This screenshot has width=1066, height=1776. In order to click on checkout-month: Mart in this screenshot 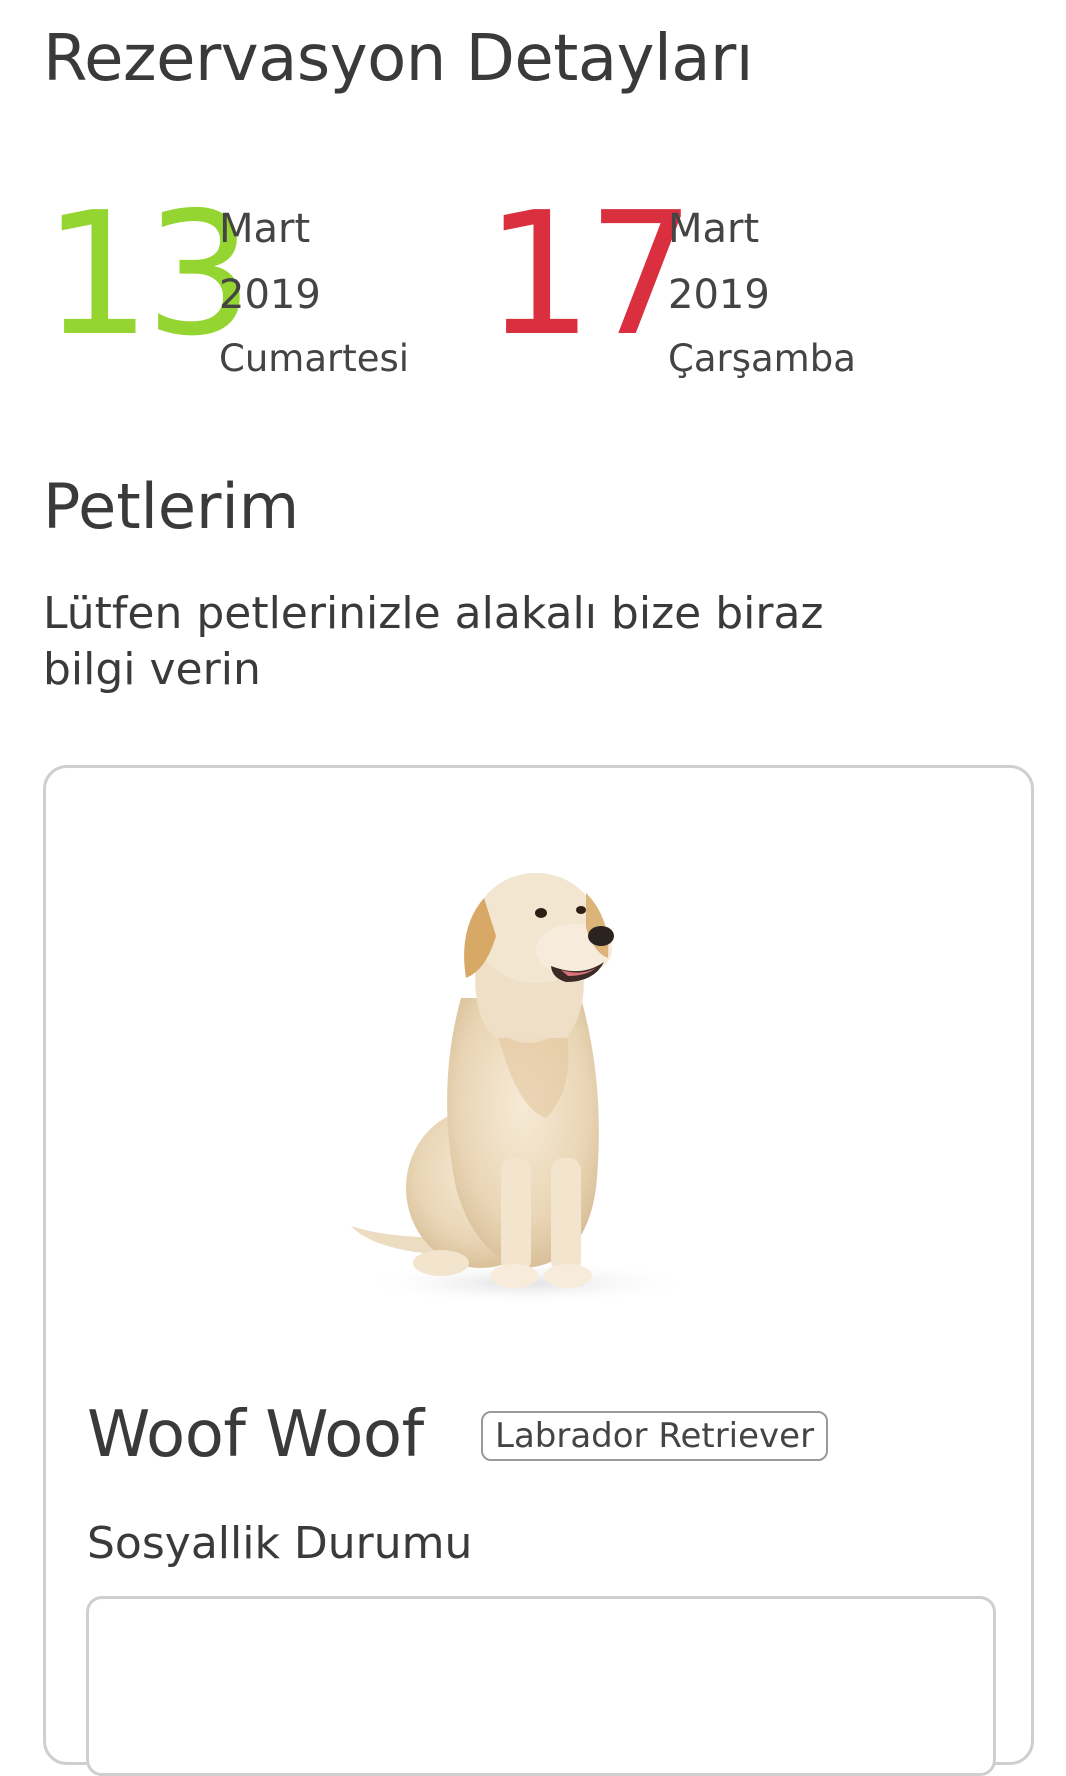, I will do `click(714, 229)`.